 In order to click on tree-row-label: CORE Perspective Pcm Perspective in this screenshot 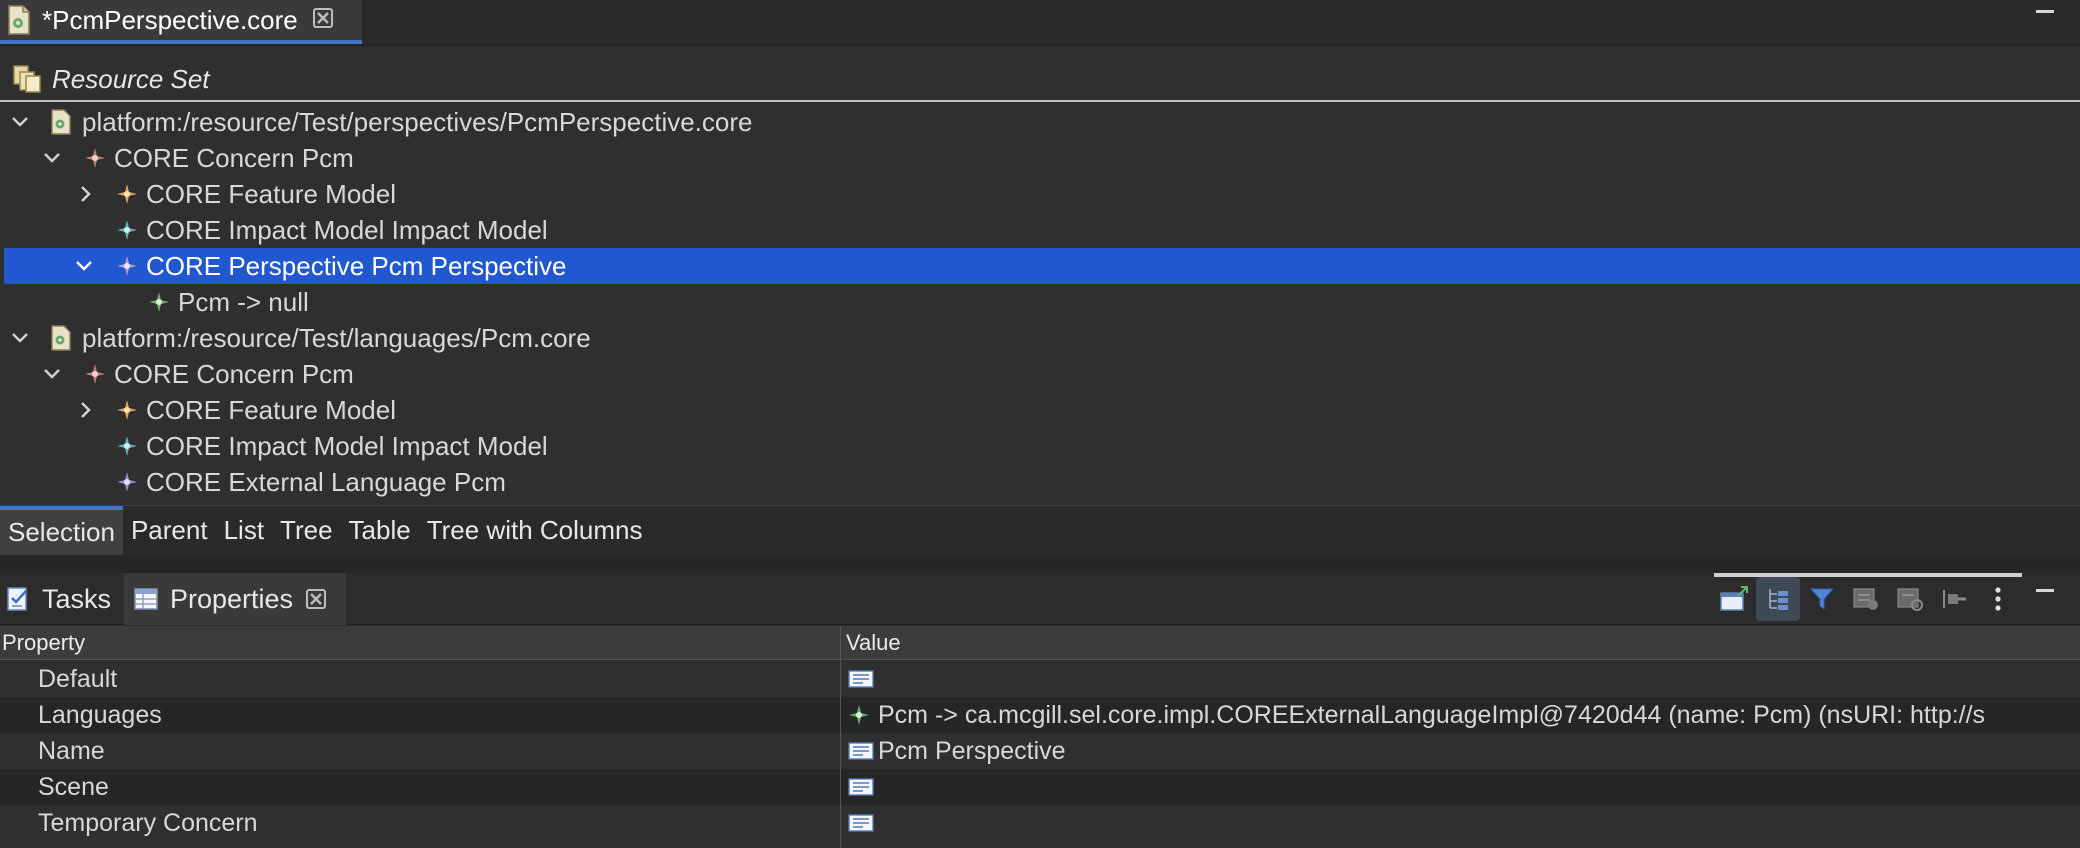, I will do `click(356, 265)`.